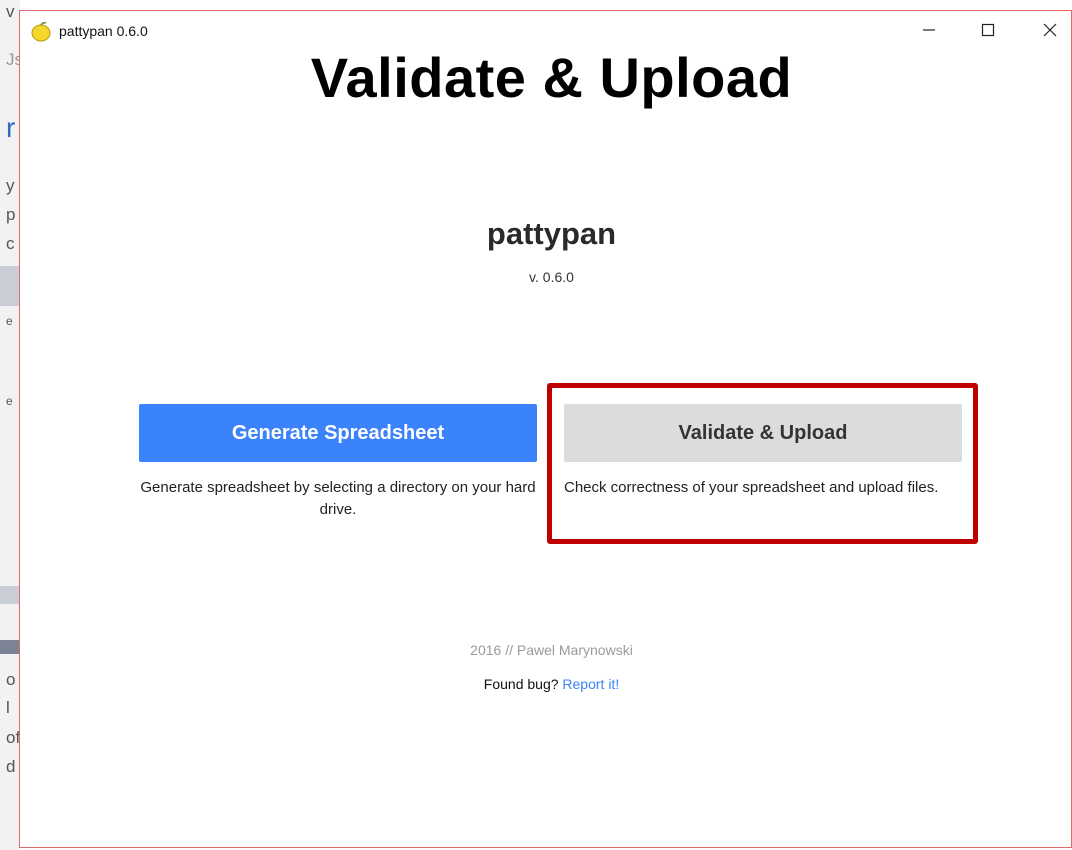  I want to click on footer-credit: 2016 // Pawel Marynowski, so click(551, 650).